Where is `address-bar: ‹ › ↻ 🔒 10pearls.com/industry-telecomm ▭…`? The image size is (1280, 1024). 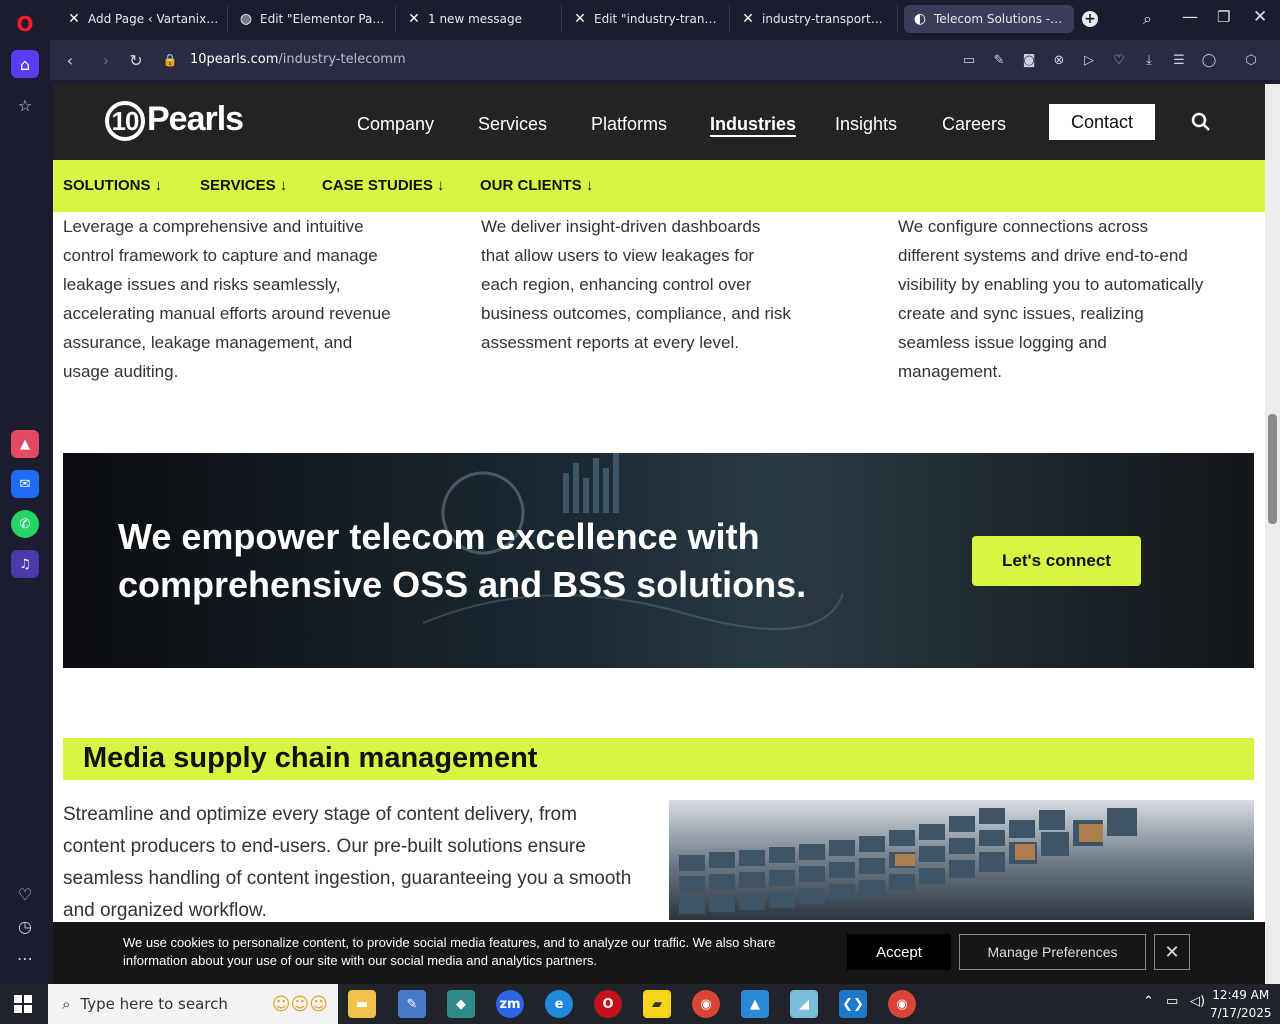 address-bar: ‹ › ↻ 🔒 10pearls.com/industry-telecomm ▭… is located at coordinates (665, 60).